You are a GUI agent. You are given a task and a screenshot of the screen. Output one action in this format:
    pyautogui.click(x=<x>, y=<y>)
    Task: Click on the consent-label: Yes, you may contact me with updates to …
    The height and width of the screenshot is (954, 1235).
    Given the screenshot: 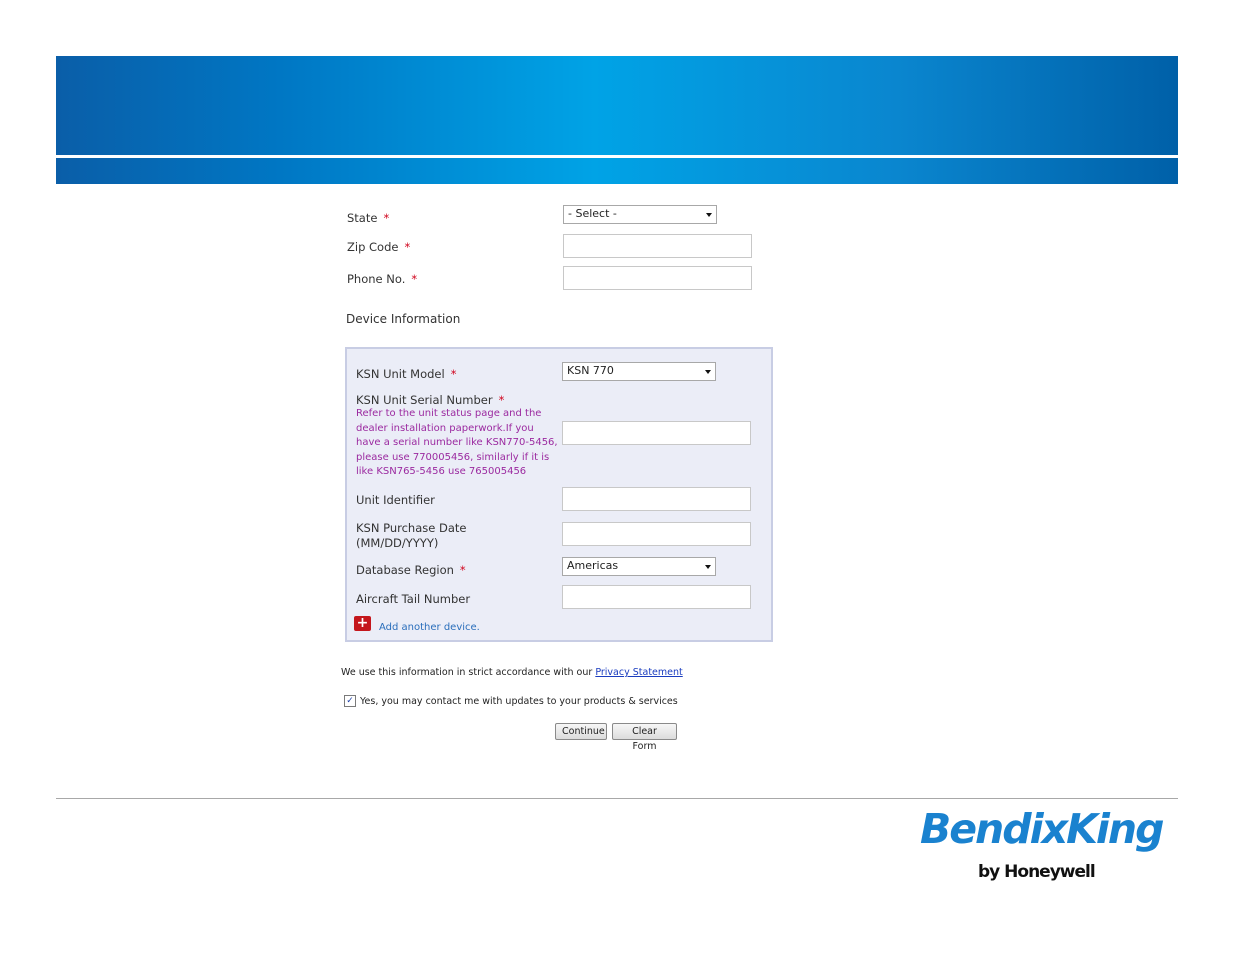 What is the action you would take?
    pyautogui.click(x=519, y=701)
    